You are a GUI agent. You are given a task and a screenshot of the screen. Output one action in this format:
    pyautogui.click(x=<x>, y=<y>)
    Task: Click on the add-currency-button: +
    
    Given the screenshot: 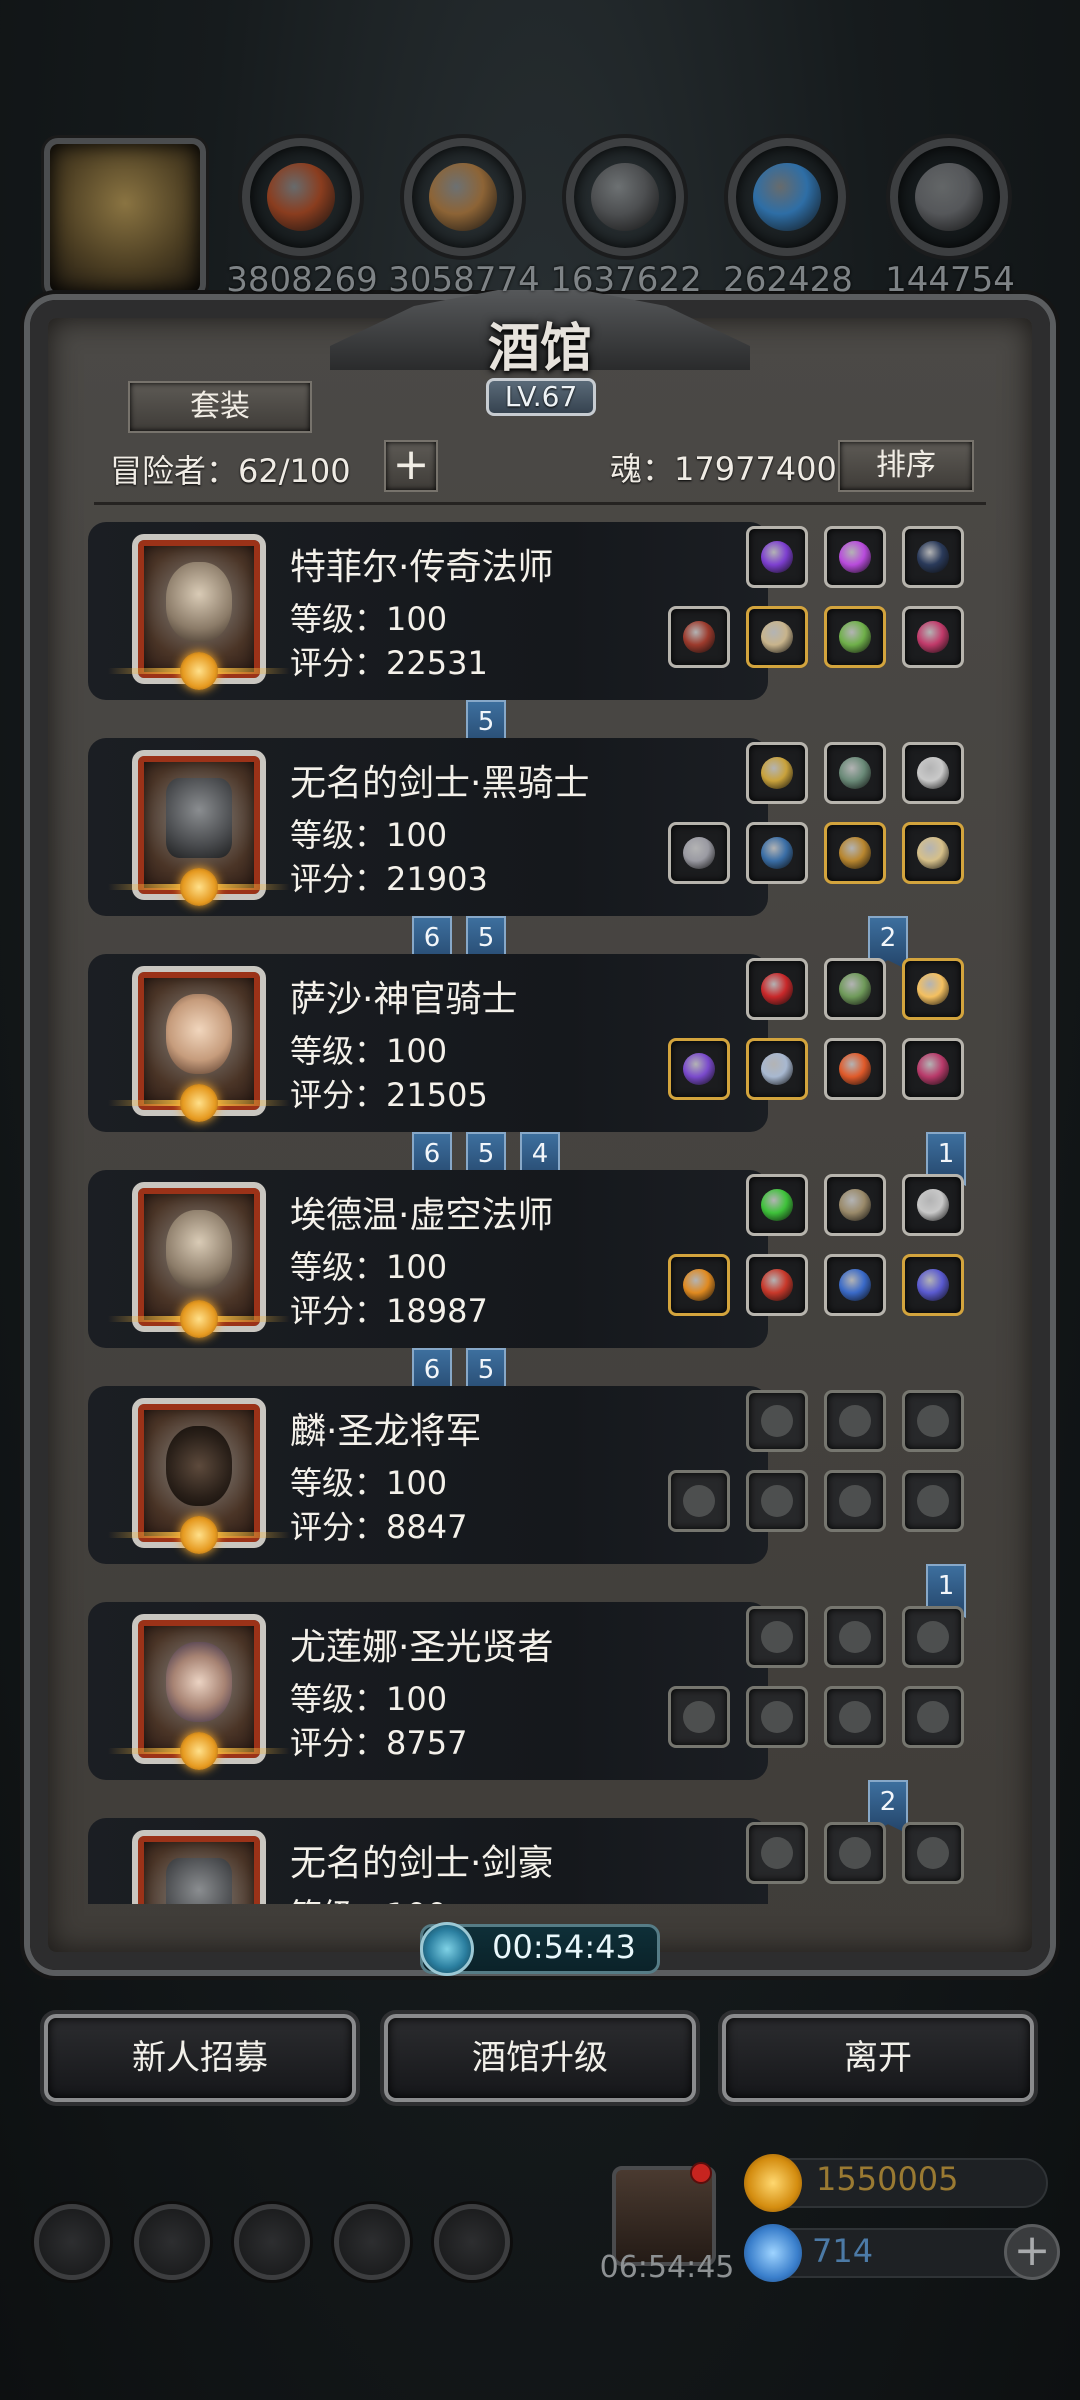 What is the action you would take?
    pyautogui.click(x=1032, y=2252)
    